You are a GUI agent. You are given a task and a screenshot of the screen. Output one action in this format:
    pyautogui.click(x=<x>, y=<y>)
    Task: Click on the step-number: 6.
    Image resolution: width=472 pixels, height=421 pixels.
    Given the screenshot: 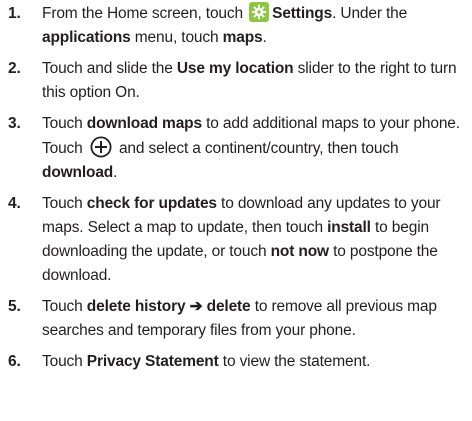 What is the action you would take?
    pyautogui.click(x=14, y=361)
    